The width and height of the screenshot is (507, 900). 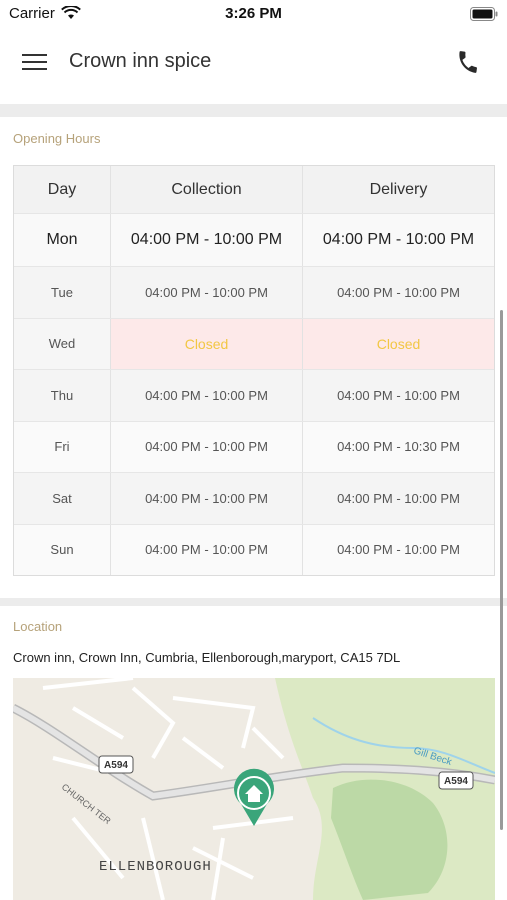 I want to click on status-bar: Carrier 3:26 PM, so click(x=253, y=15).